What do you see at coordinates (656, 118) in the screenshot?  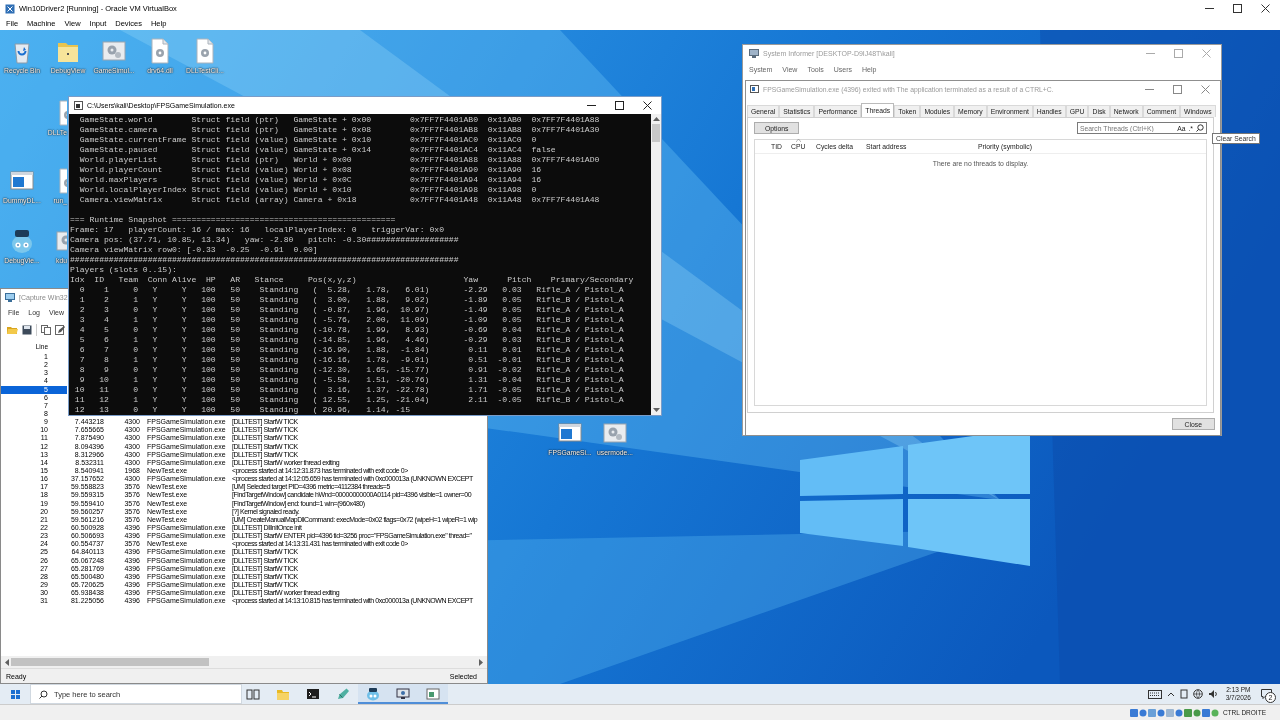 I see `scroll-up-arrow-icon` at bounding box center [656, 118].